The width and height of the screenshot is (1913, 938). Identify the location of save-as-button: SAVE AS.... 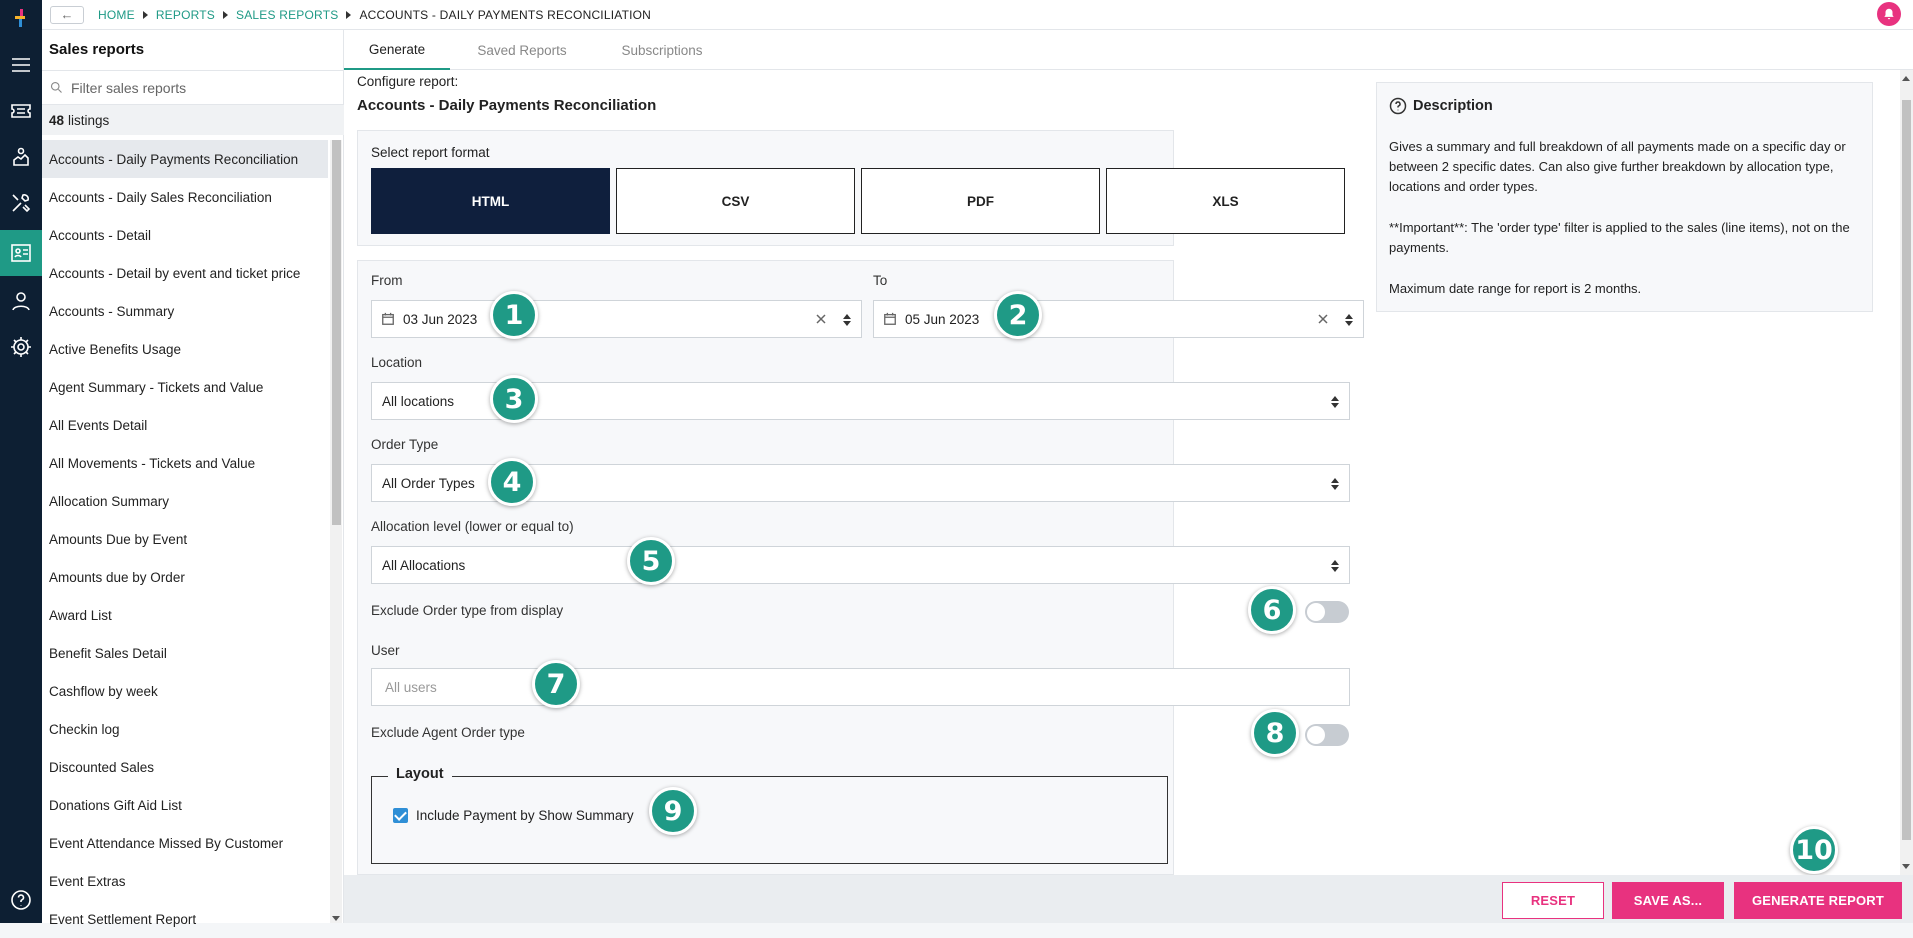
(1668, 900).